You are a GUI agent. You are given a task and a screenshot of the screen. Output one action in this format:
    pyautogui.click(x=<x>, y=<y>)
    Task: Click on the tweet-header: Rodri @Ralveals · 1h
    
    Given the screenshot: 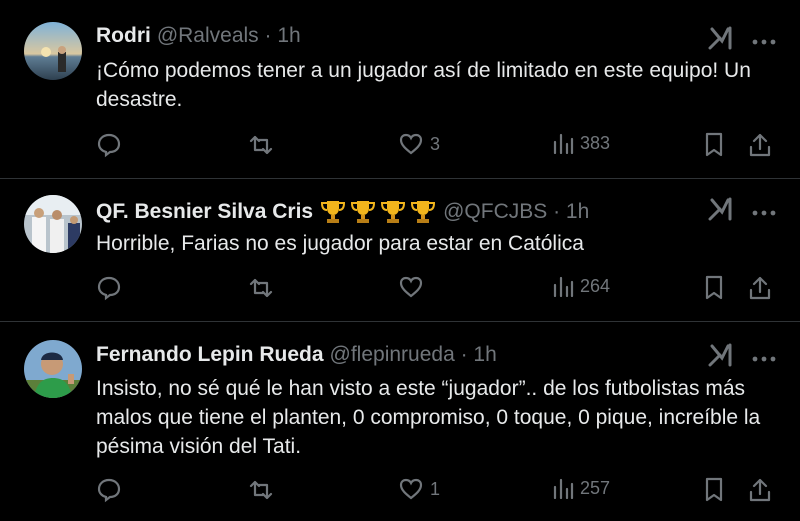 What is the action you would take?
    pyautogui.click(x=198, y=36)
    